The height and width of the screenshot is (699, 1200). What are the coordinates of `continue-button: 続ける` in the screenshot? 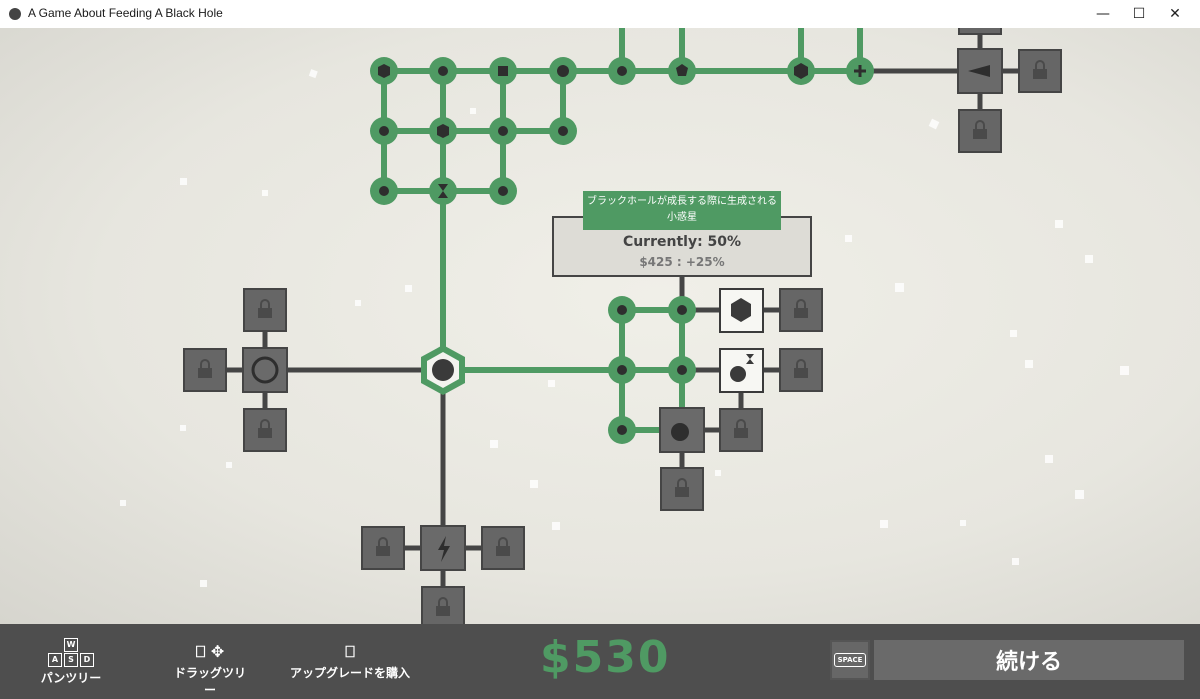 It's located at (1029, 660).